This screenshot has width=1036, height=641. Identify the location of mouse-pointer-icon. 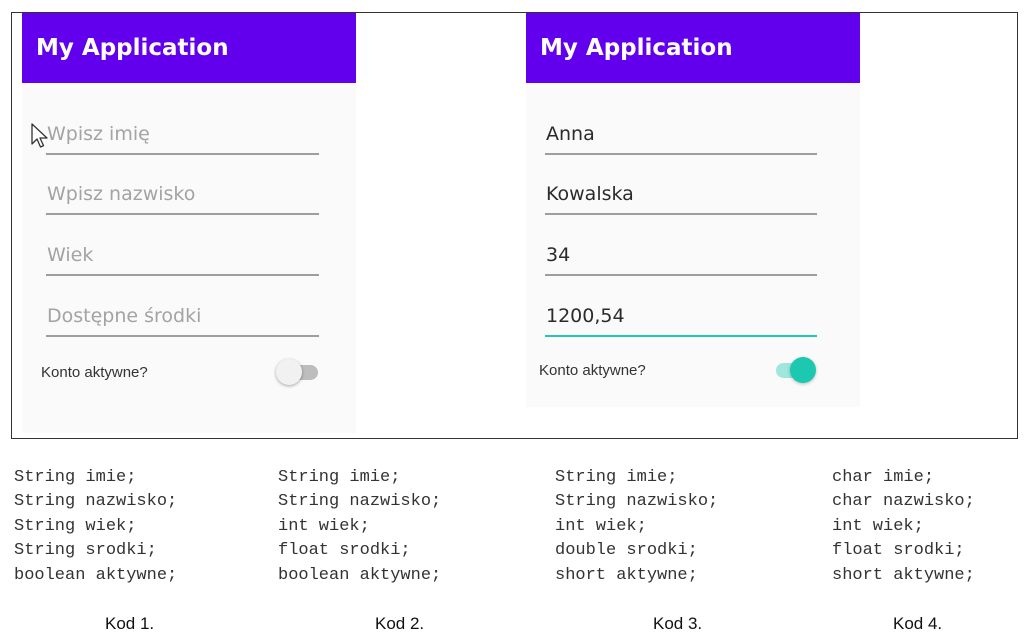
(39, 135).